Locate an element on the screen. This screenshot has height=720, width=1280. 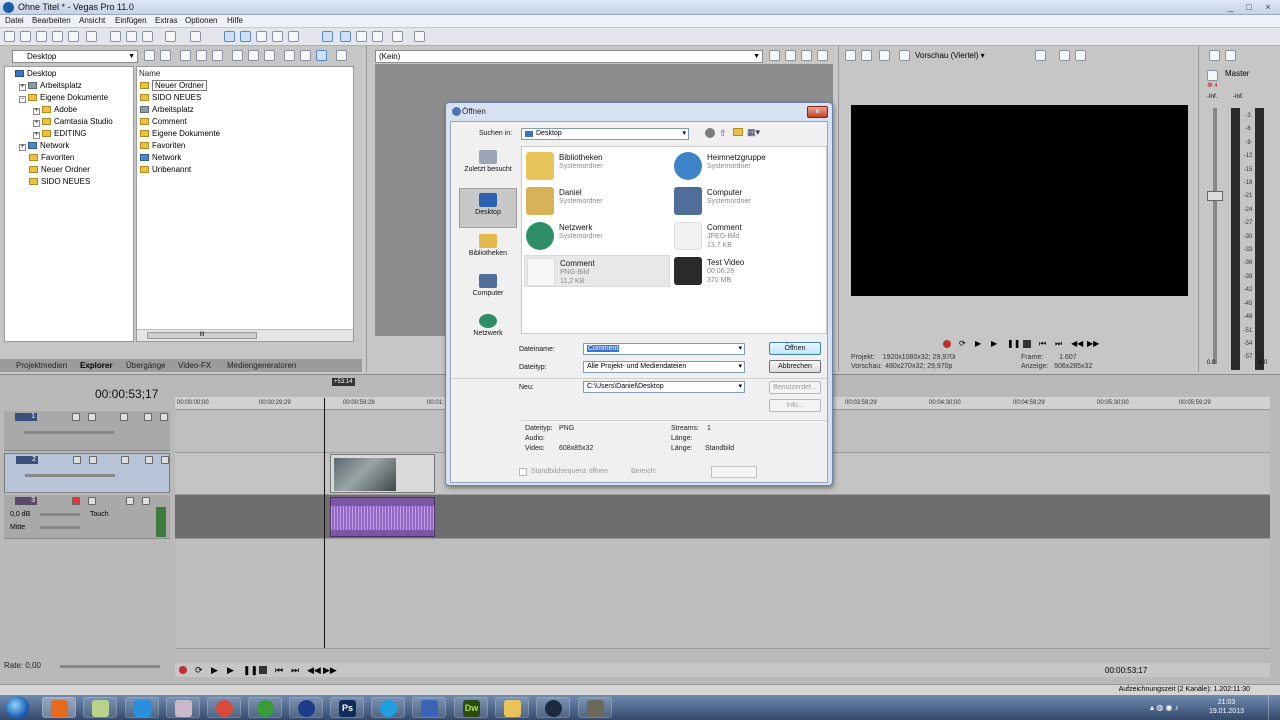
volume-slider is located at coordinates (60, 514).